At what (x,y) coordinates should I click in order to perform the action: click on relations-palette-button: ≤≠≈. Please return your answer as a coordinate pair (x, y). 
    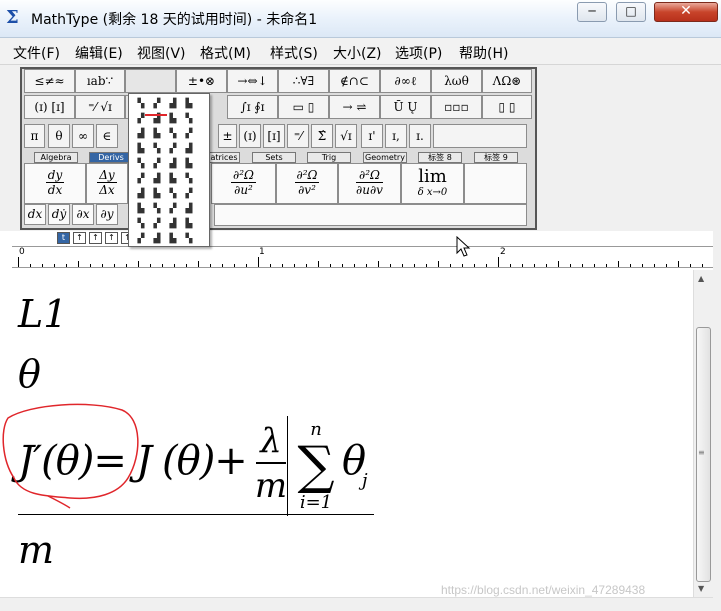
    Looking at the image, I should click on (49, 81).